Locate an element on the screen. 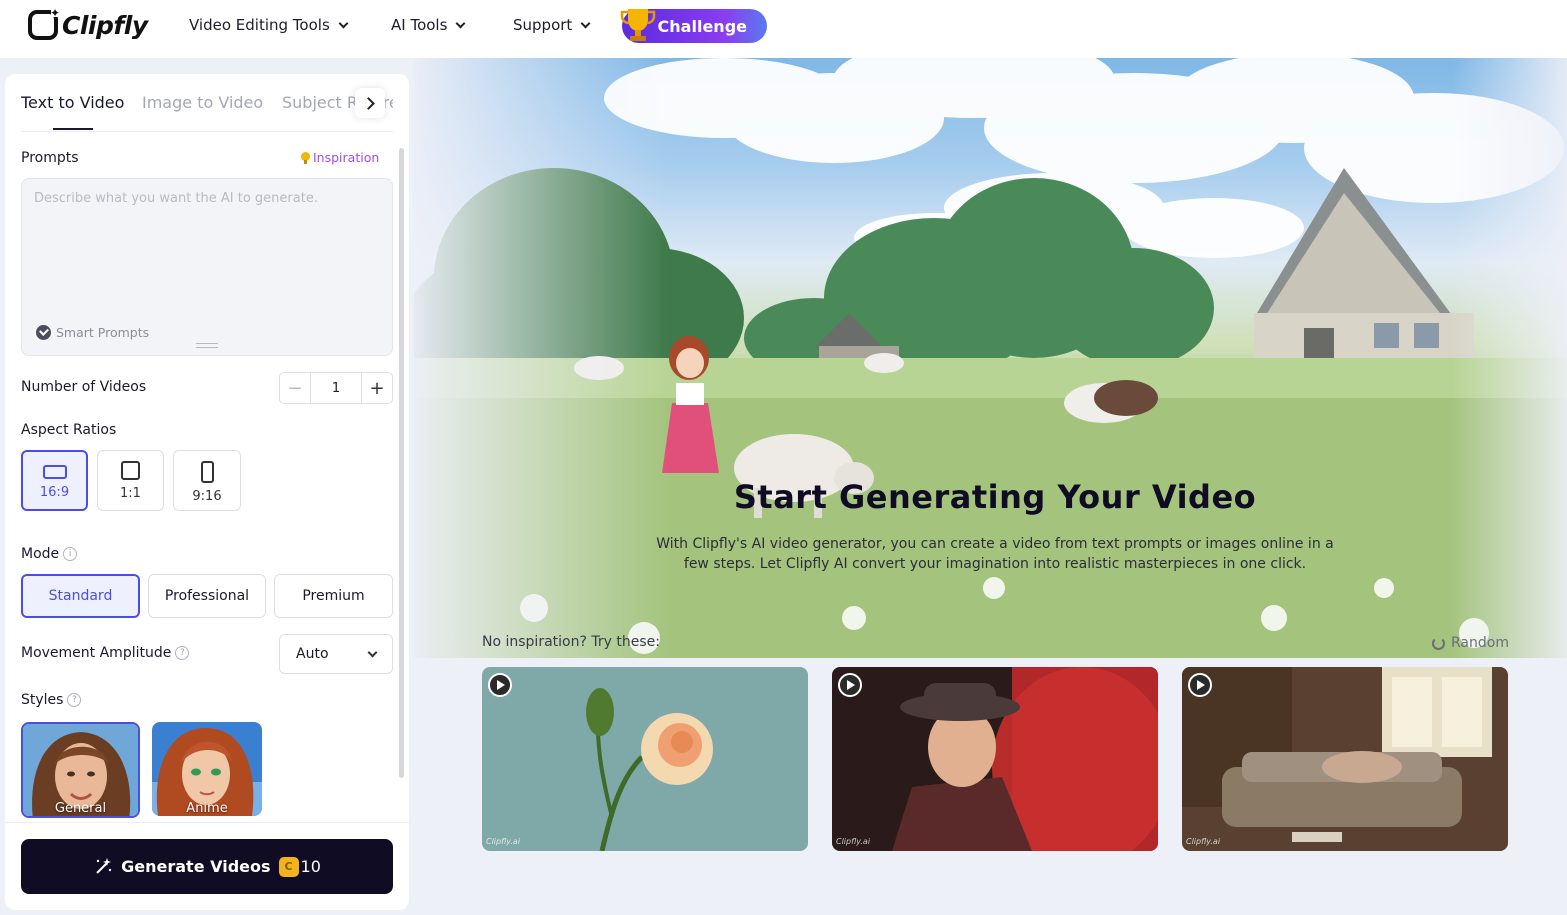 This screenshot has width=1567, height=915. square-icon is located at coordinates (130, 470).